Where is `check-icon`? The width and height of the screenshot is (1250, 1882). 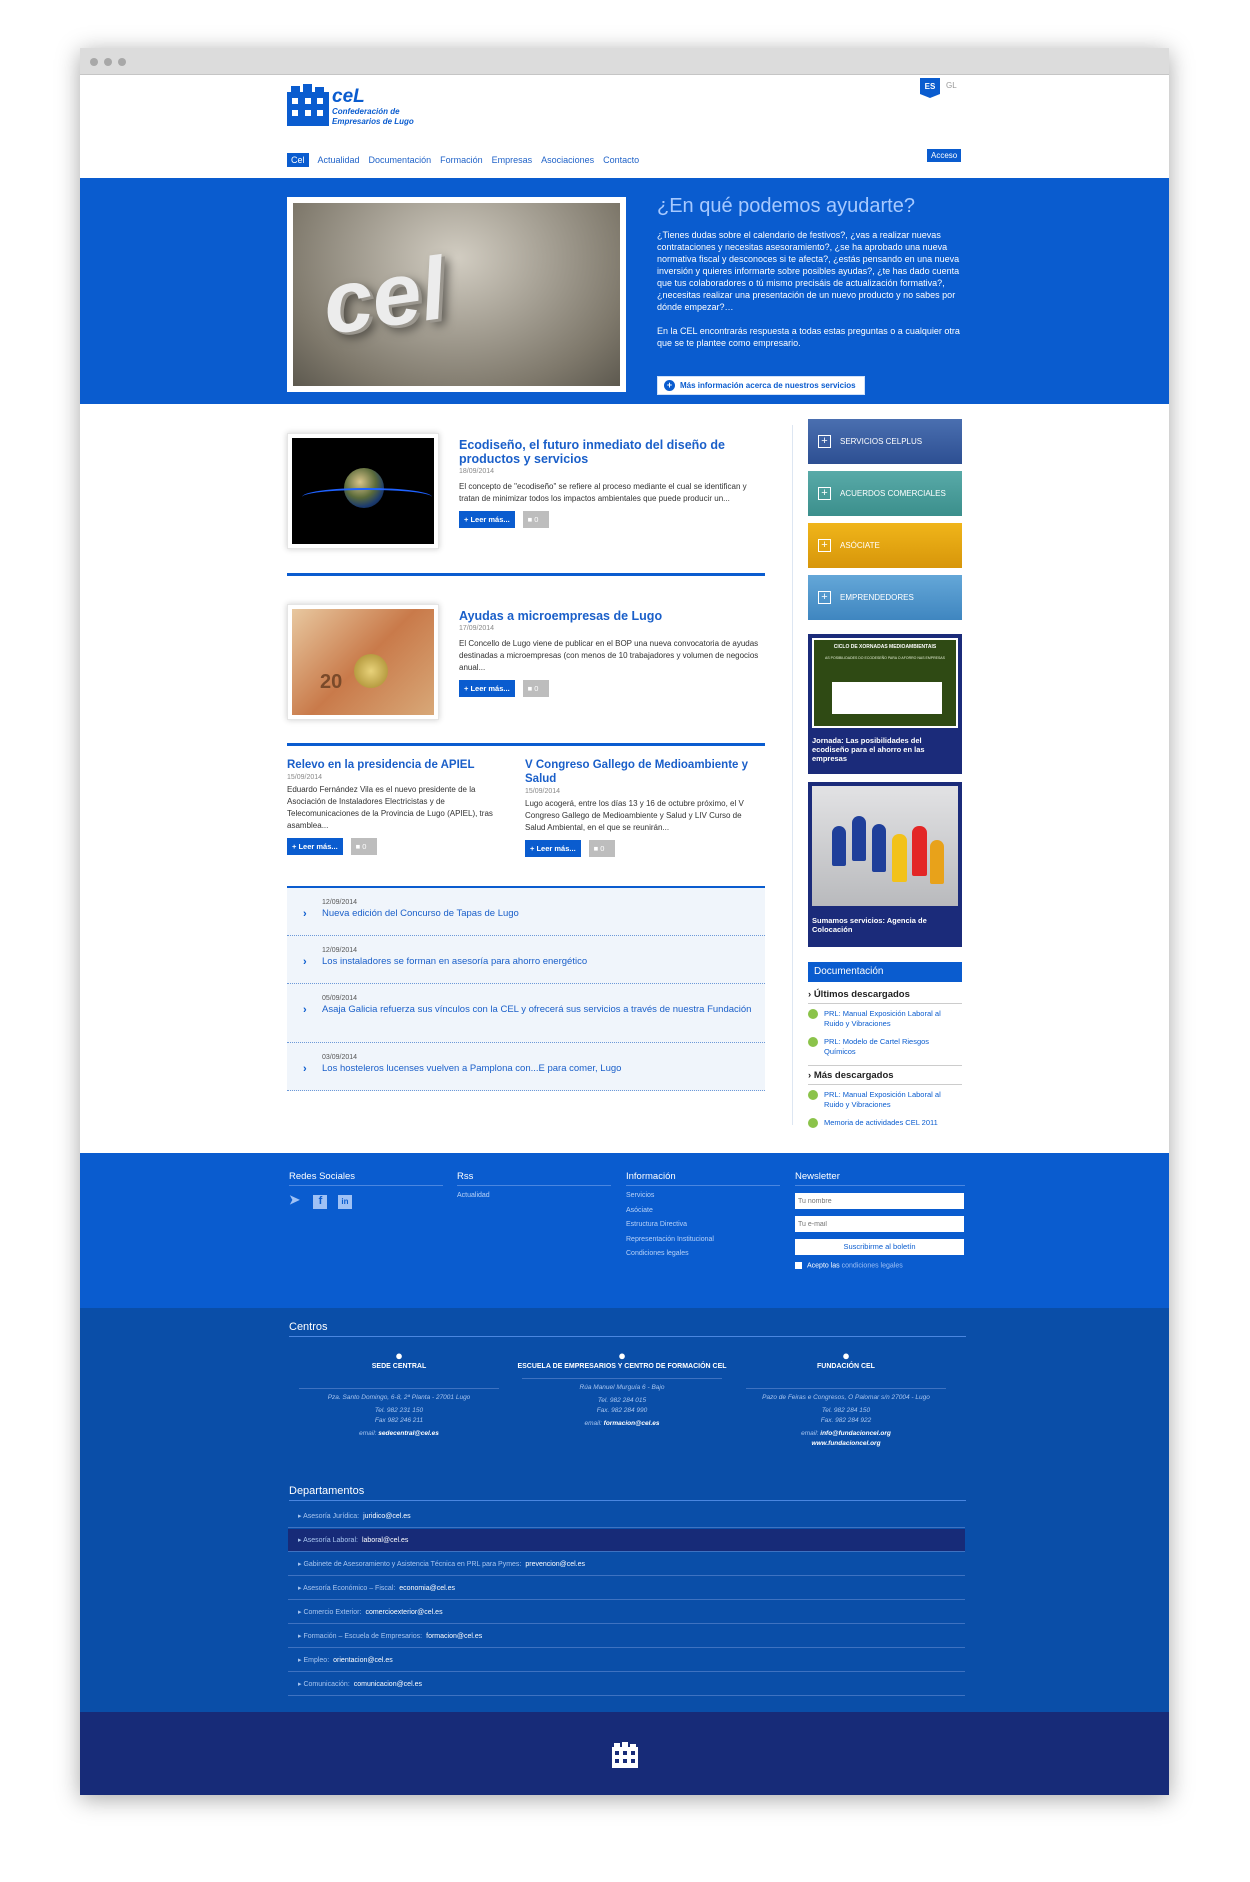 check-icon is located at coordinates (813, 1095).